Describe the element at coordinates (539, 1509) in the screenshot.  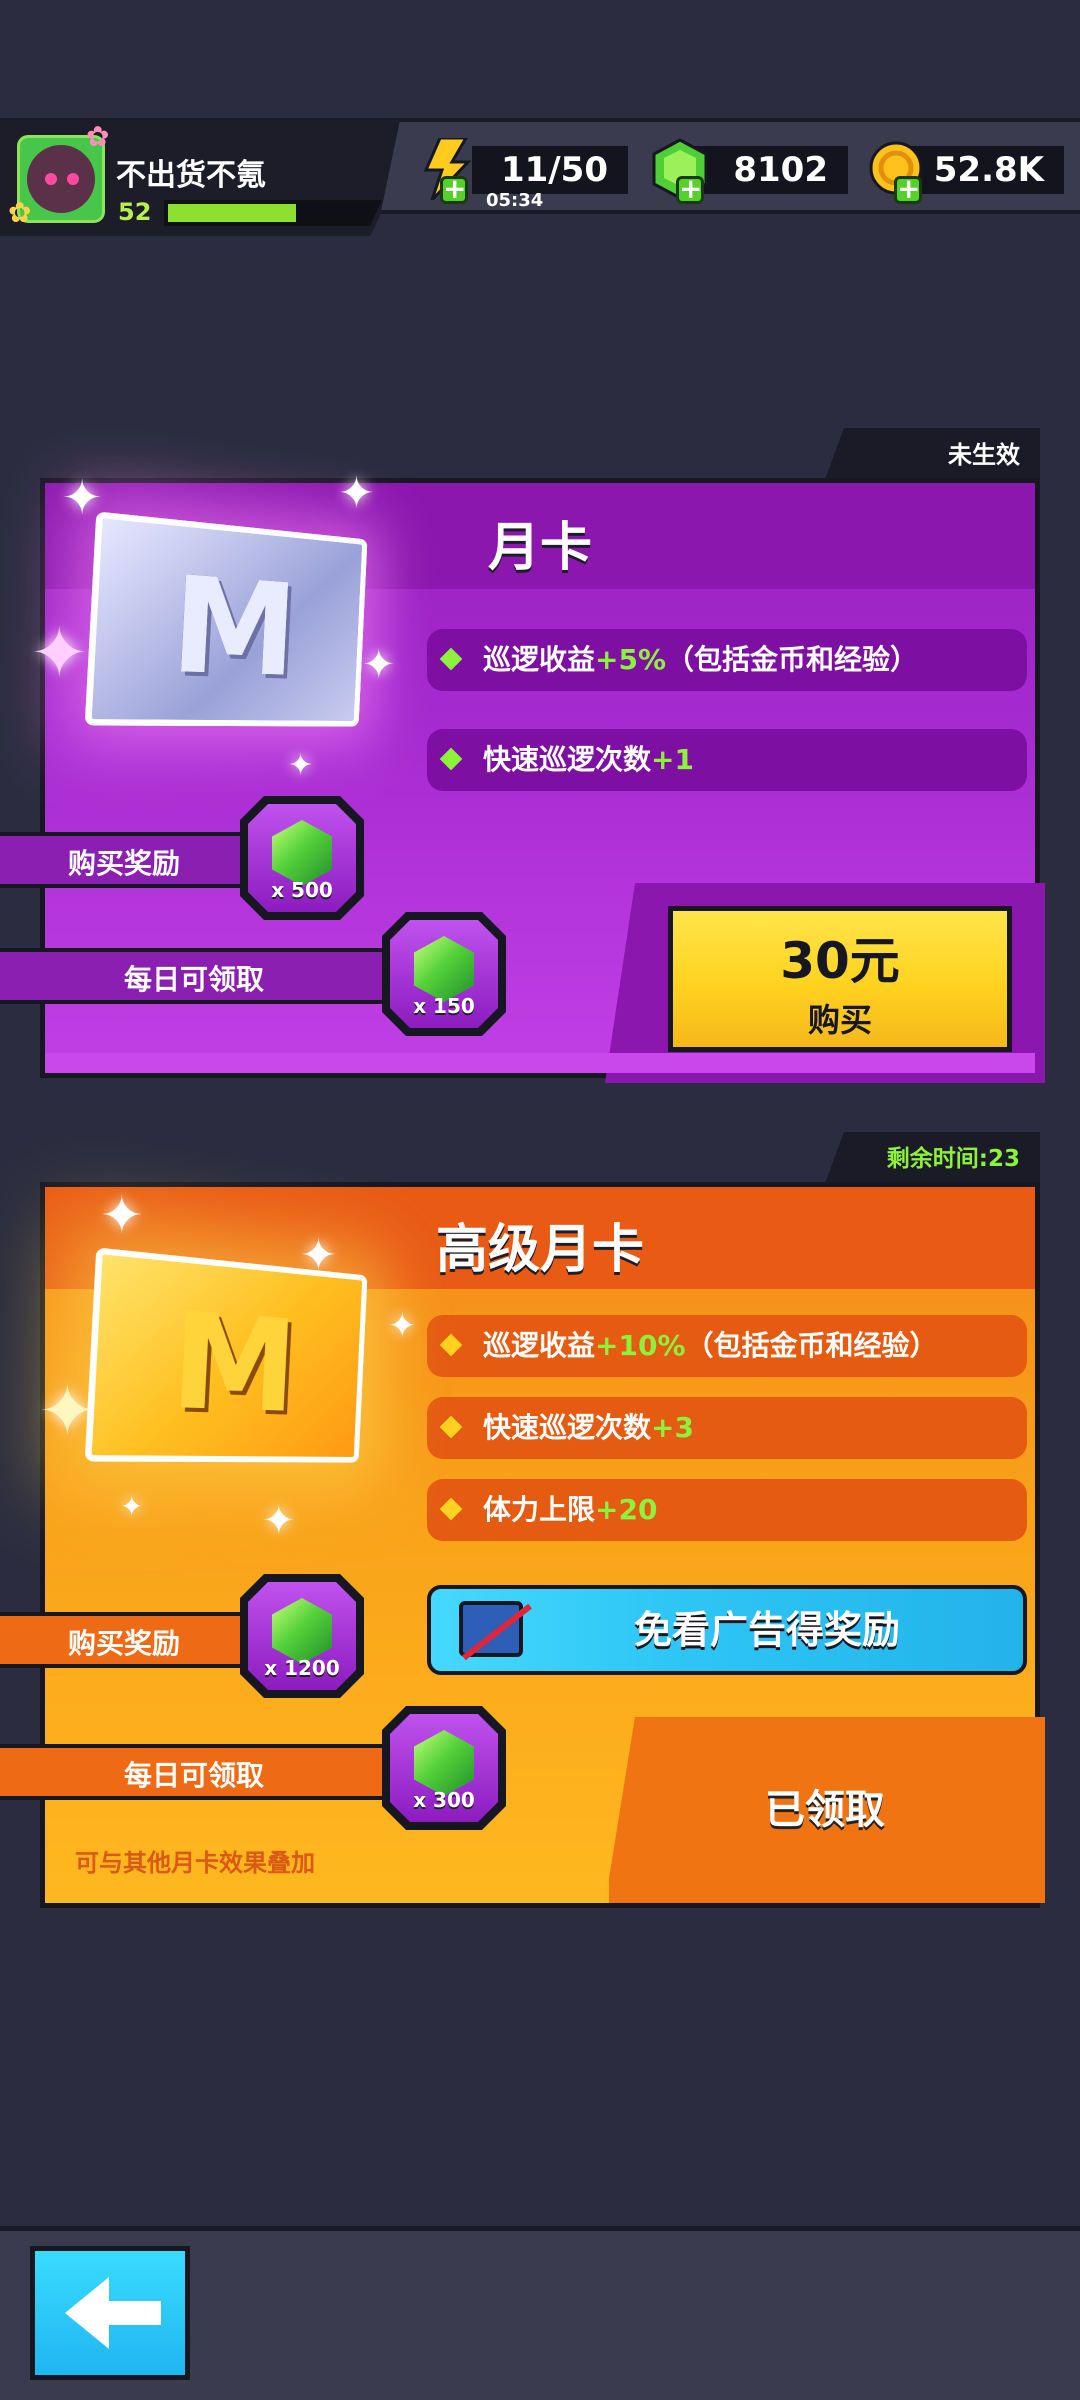
I see `feature-text: 体力上限` at that location.